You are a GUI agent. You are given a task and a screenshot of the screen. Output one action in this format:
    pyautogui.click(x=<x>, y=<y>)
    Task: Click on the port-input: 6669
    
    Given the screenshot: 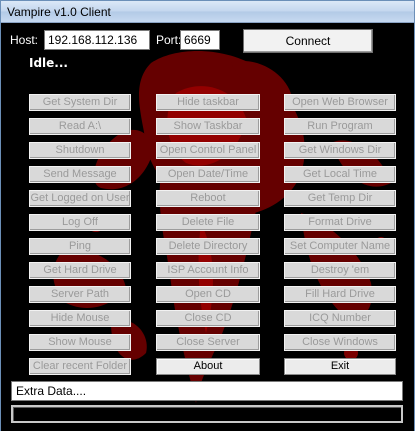 What is the action you would take?
    pyautogui.click(x=200, y=40)
    